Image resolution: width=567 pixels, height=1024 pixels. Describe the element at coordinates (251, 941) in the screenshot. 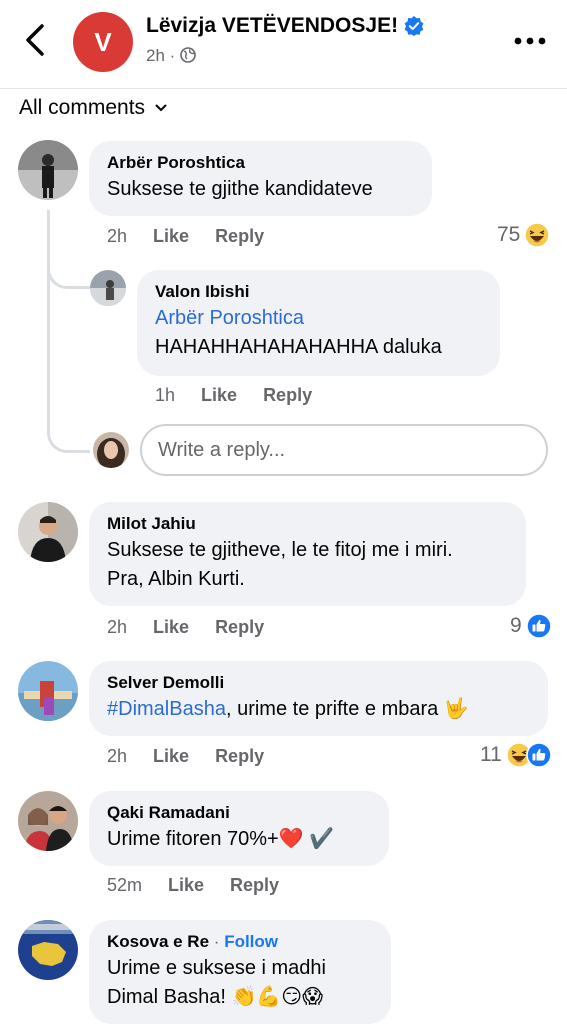

I see `follow-button: Follow` at that location.